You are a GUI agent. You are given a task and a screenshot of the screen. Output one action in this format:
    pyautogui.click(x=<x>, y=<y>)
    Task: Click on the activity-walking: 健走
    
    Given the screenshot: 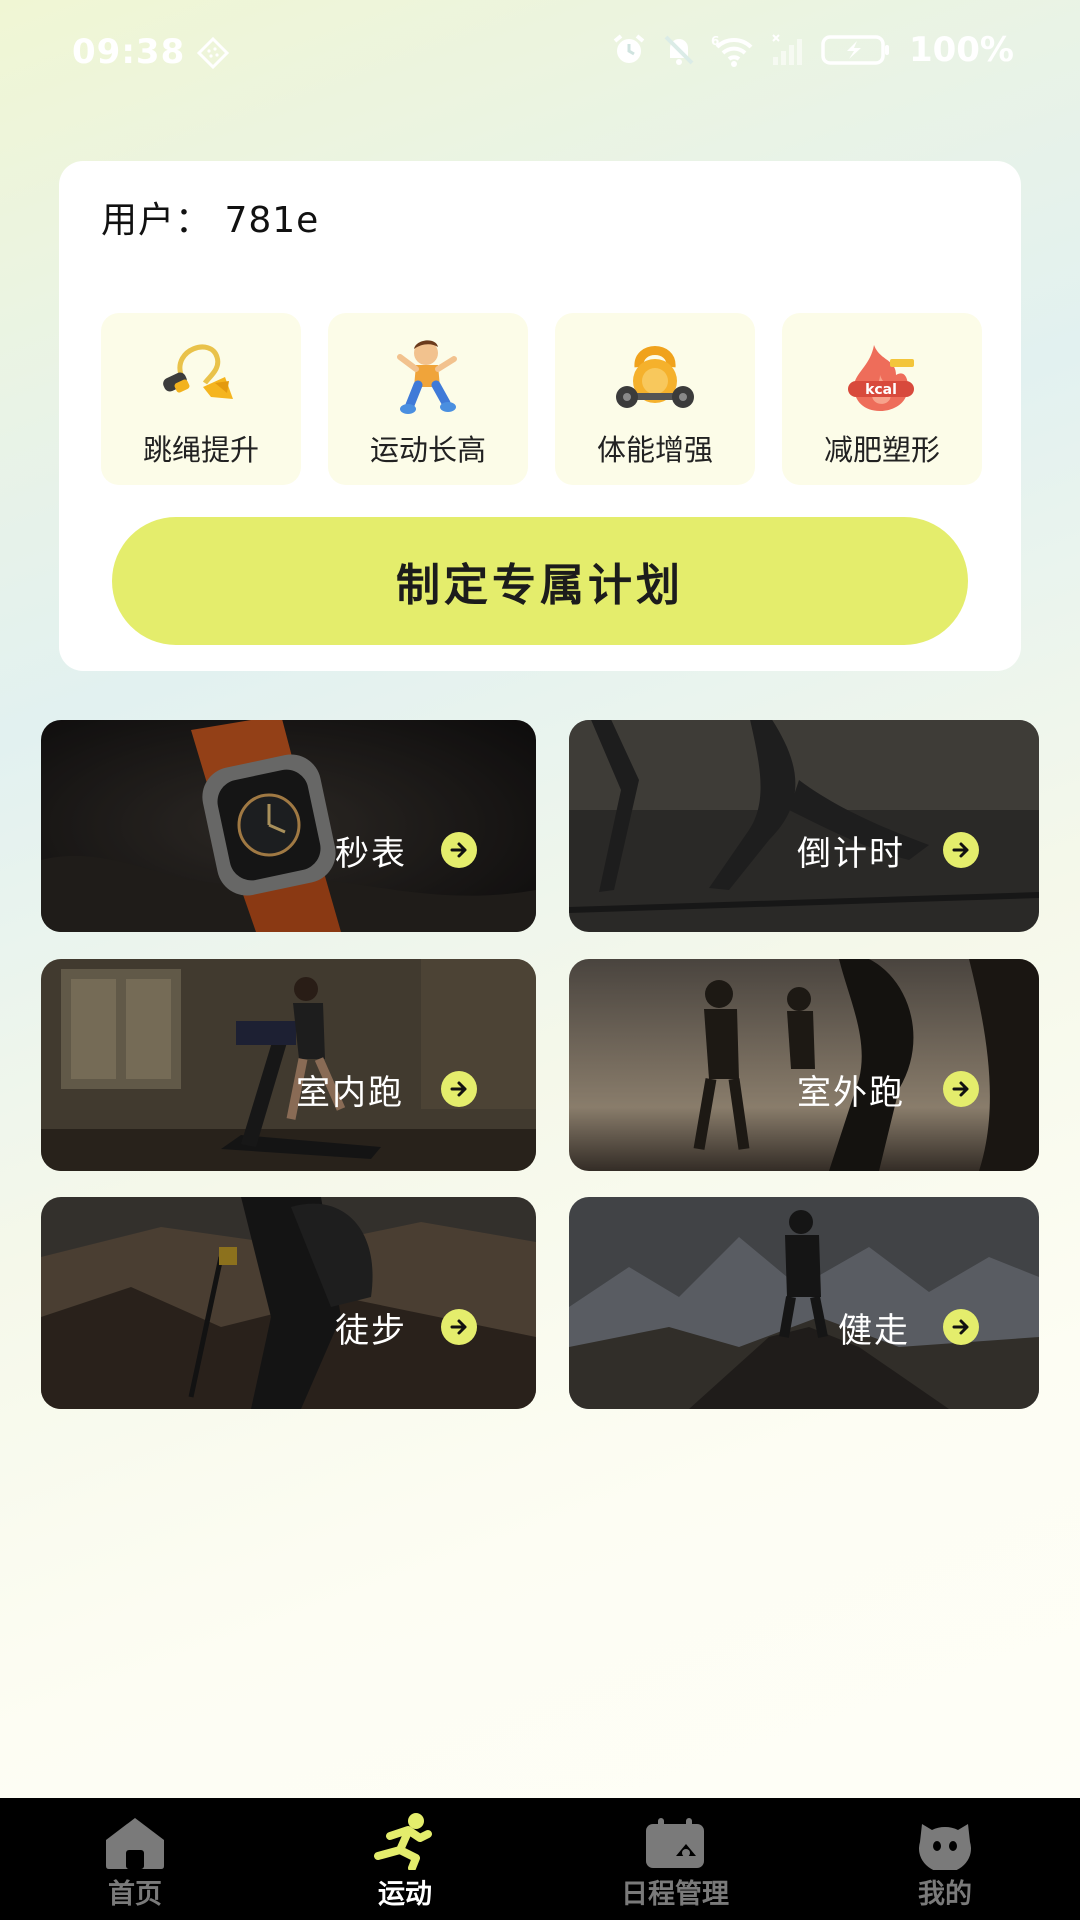 What is the action you would take?
    pyautogui.click(x=804, y=1303)
    